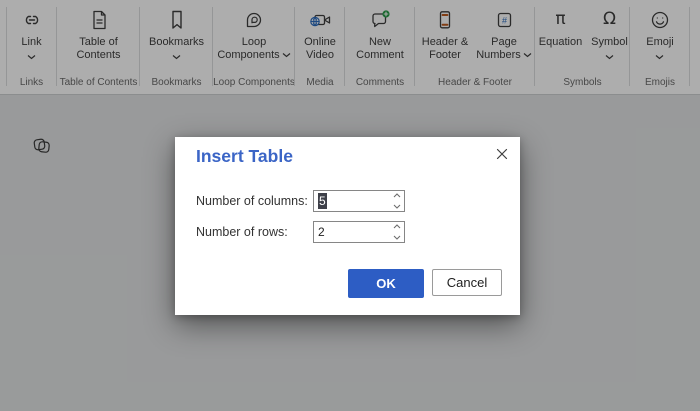 This screenshot has height=411, width=700. Describe the element at coordinates (252, 201) in the screenshot. I see `columns-label: Number of columns:` at that location.